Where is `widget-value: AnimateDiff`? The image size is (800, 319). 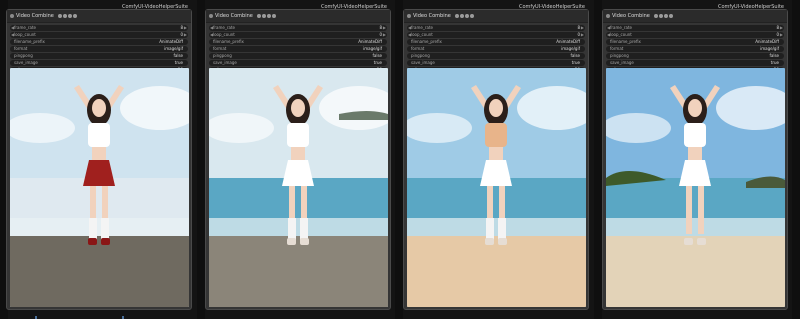 widget-value: AnimateDiff is located at coordinates (171, 41).